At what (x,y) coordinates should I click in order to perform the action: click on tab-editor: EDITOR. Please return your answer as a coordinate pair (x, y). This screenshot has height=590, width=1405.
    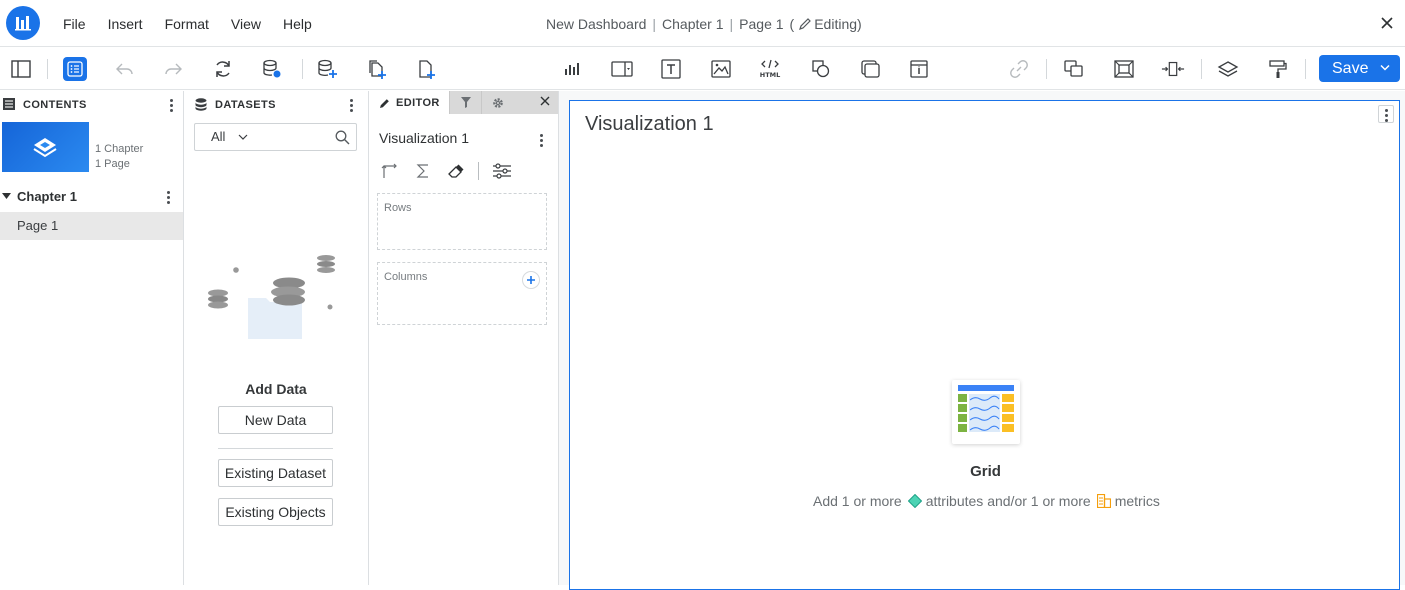
    Looking at the image, I should click on (409, 103).